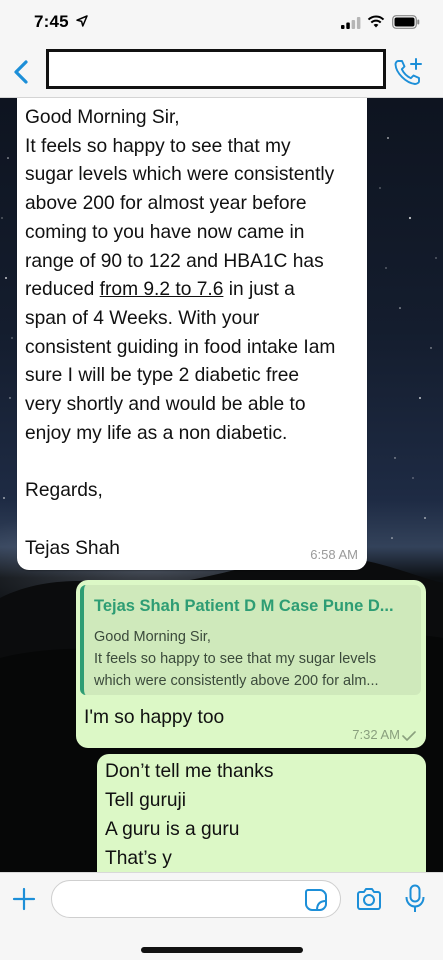  I want to click on quoted-line: Good Morning Sir,, so click(152, 637).